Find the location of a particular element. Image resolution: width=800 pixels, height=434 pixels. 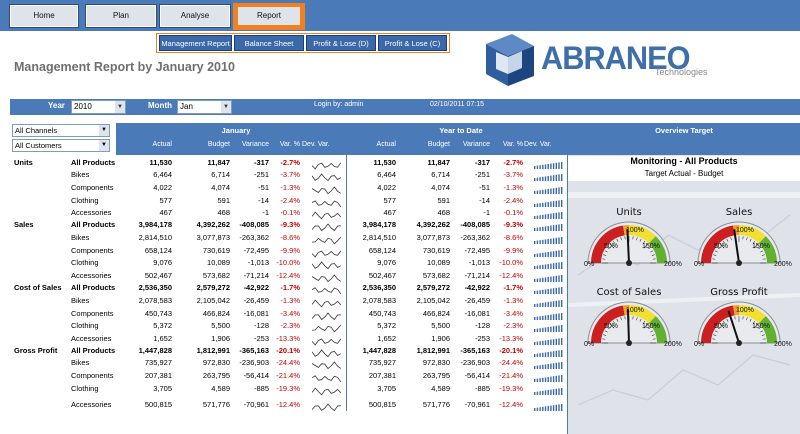

row-group-label: Cost of Sales is located at coordinates (38, 287).